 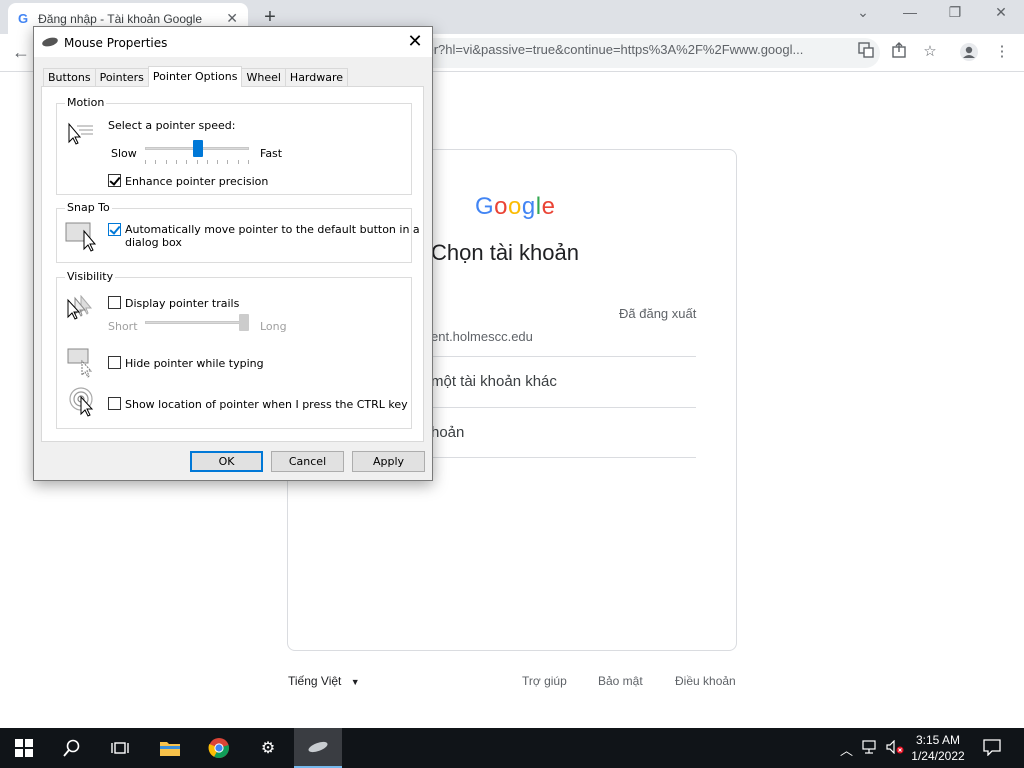 What do you see at coordinates (271, 153) in the screenshot?
I see `fast-label: Fast` at bounding box center [271, 153].